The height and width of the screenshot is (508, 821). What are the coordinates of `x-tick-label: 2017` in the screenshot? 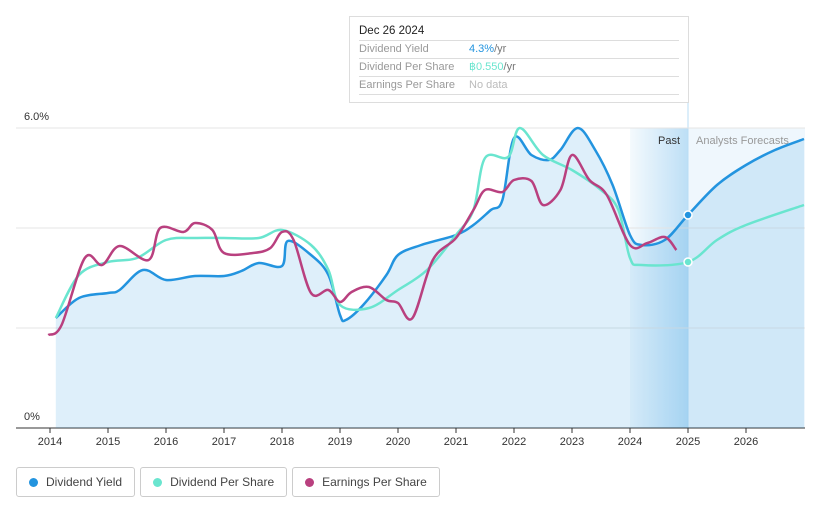 It's located at (224, 442).